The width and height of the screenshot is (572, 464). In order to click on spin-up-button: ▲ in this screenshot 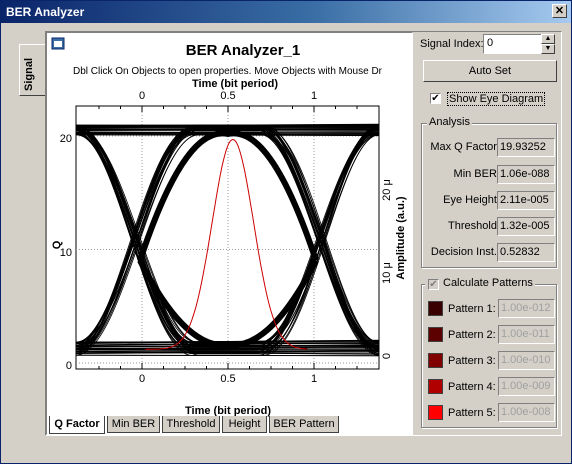, I will do `click(548, 39)`.